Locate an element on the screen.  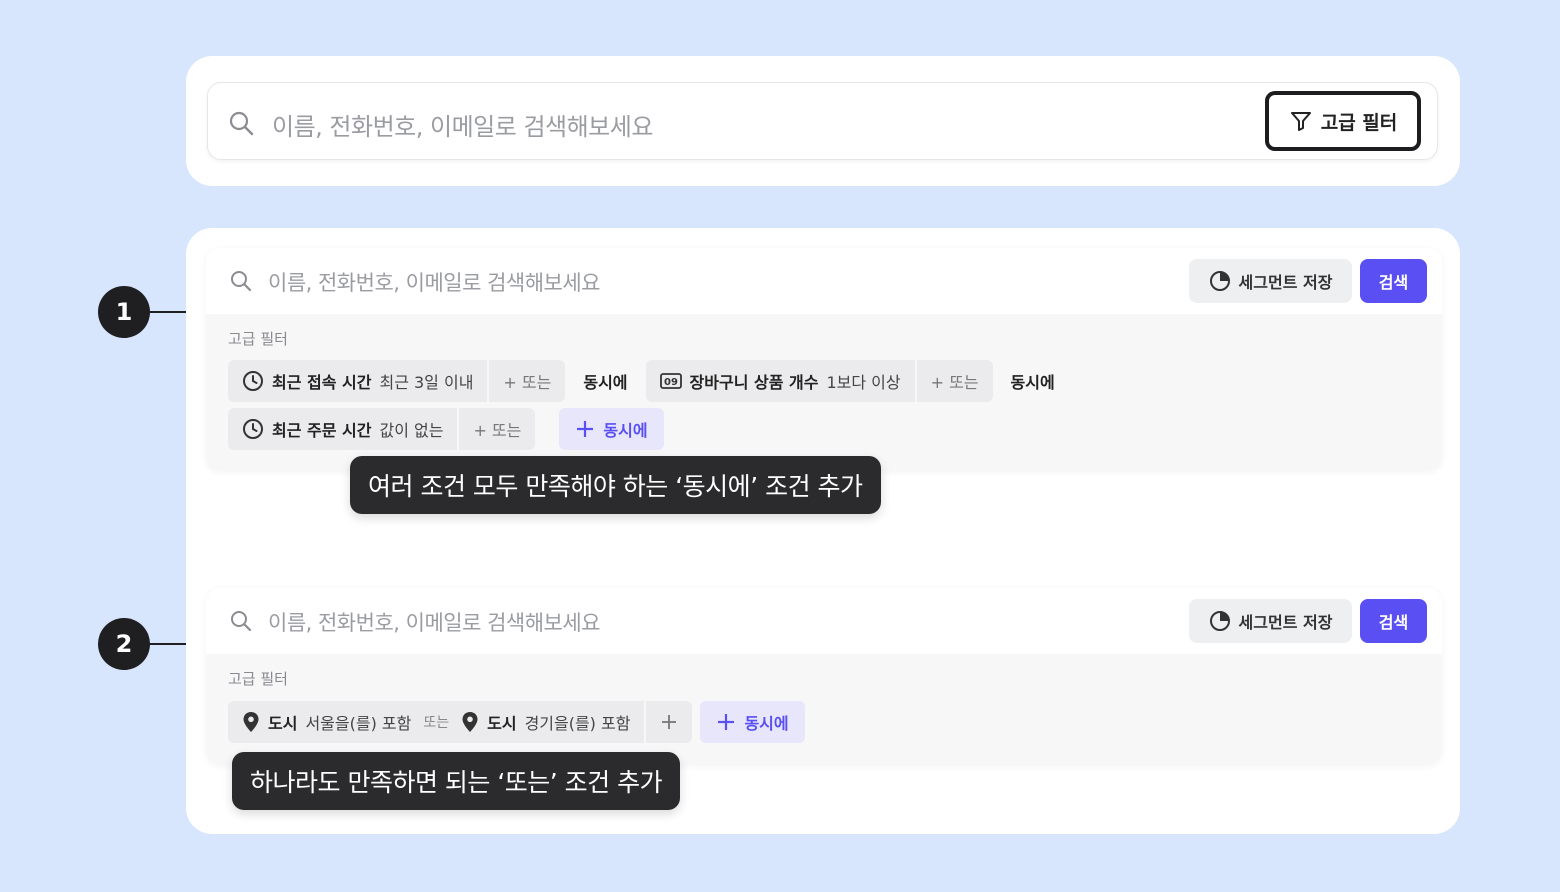
advanced-filter-button: 고급 필터 is located at coordinates (1343, 121).